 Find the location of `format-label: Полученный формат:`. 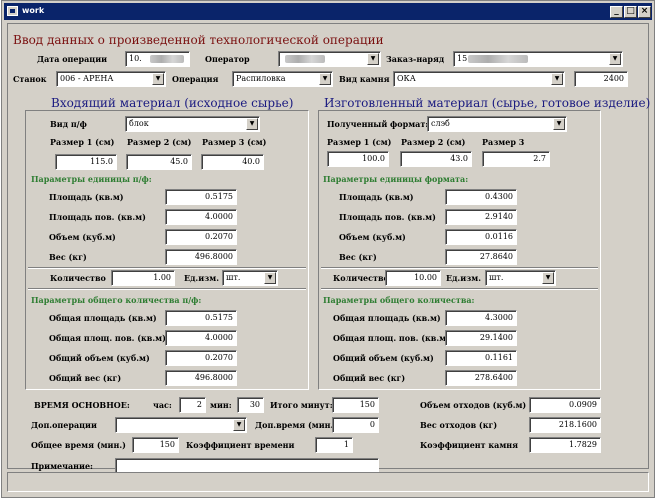

format-label: Полученный формат: is located at coordinates (378, 124).